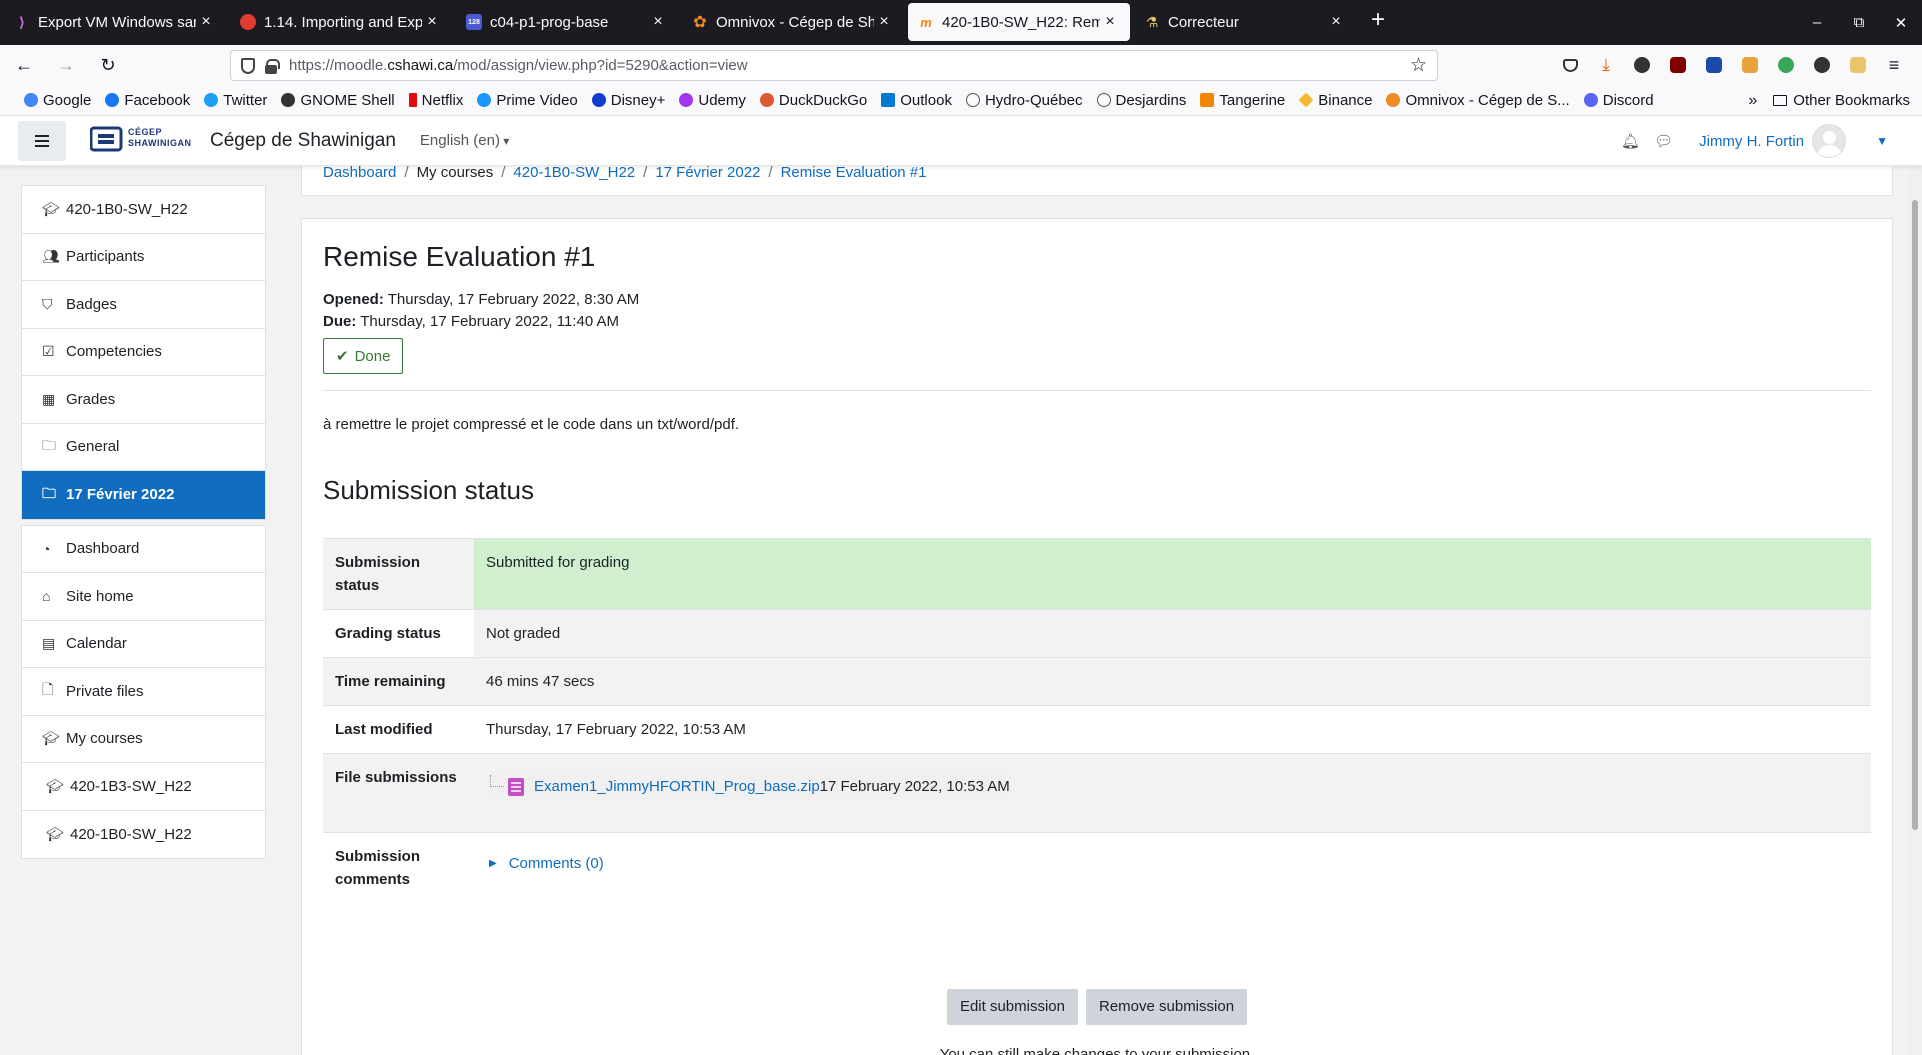  What do you see at coordinates (57, 100) in the screenshot?
I see `bookmark-google: Google` at bounding box center [57, 100].